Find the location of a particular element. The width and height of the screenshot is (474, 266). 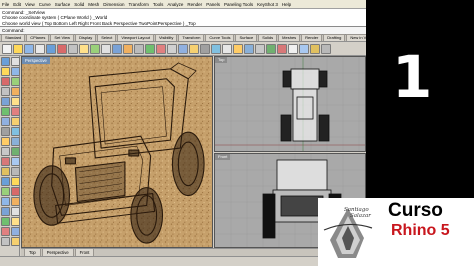

toolbar-tab-viewport-layout: Viewport Layout is located at coordinates (135, 37).